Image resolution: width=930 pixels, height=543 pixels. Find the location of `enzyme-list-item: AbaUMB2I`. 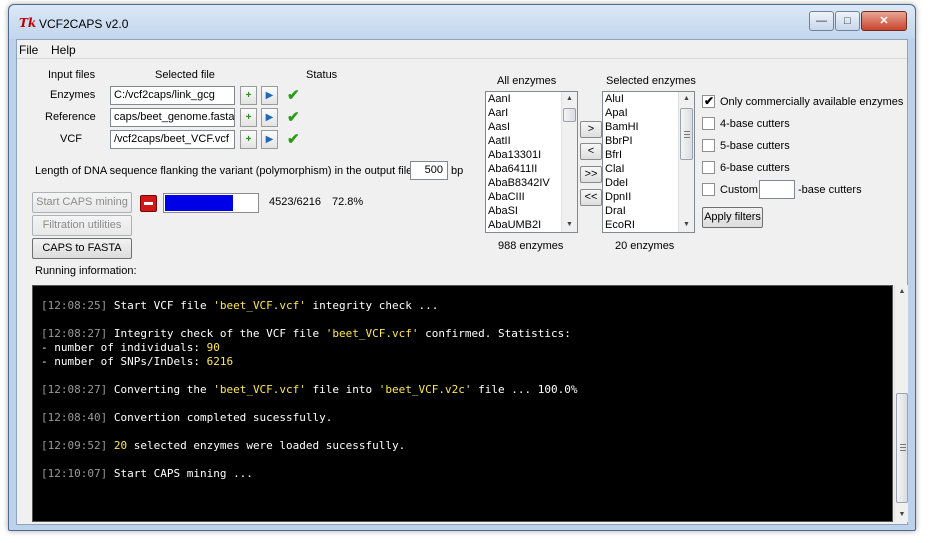

enzyme-list-item: AbaUMB2I is located at coordinates (523, 225).